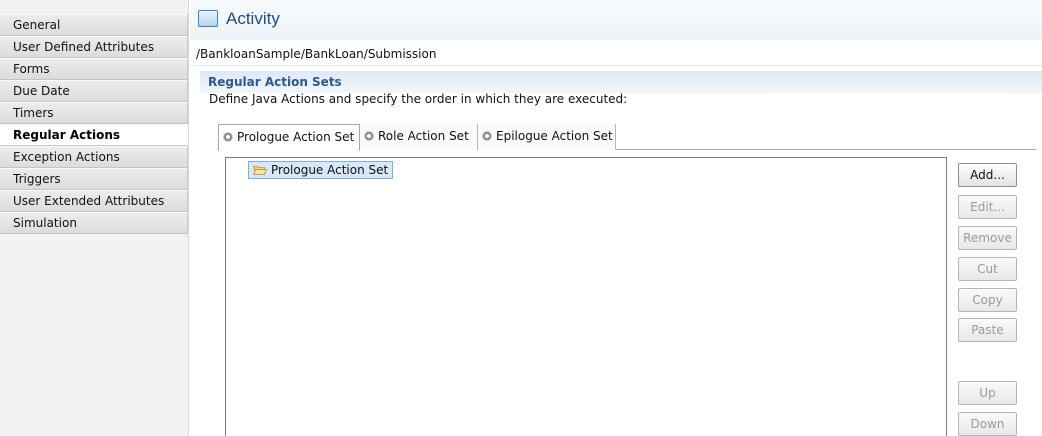 The height and width of the screenshot is (436, 1042). What do you see at coordinates (94, 7) in the screenshot?
I see `sidebar-top-spacer` at bounding box center [94, 7].